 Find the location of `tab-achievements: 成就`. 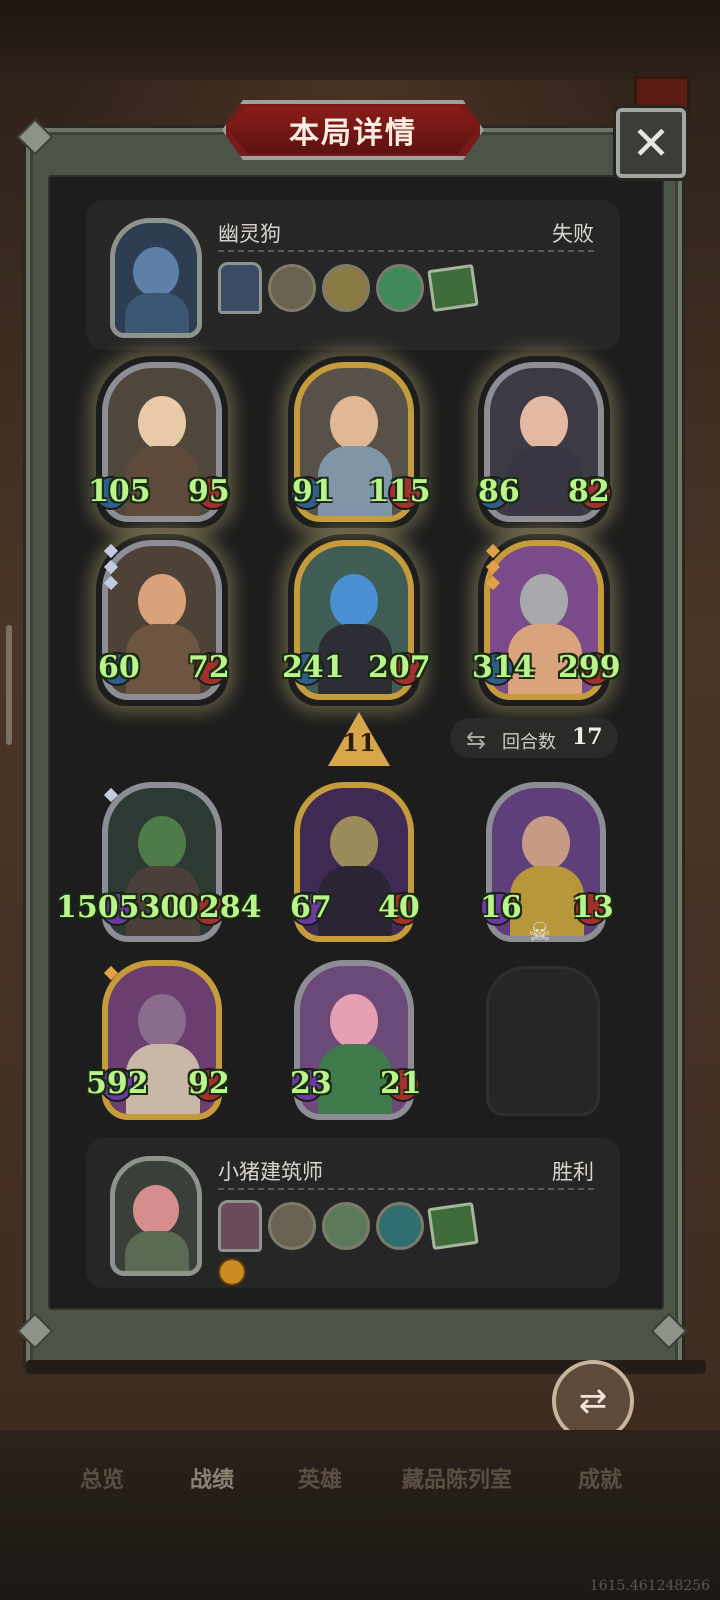

tab-achievements: 成就 is located at coordinates (600, 1478).